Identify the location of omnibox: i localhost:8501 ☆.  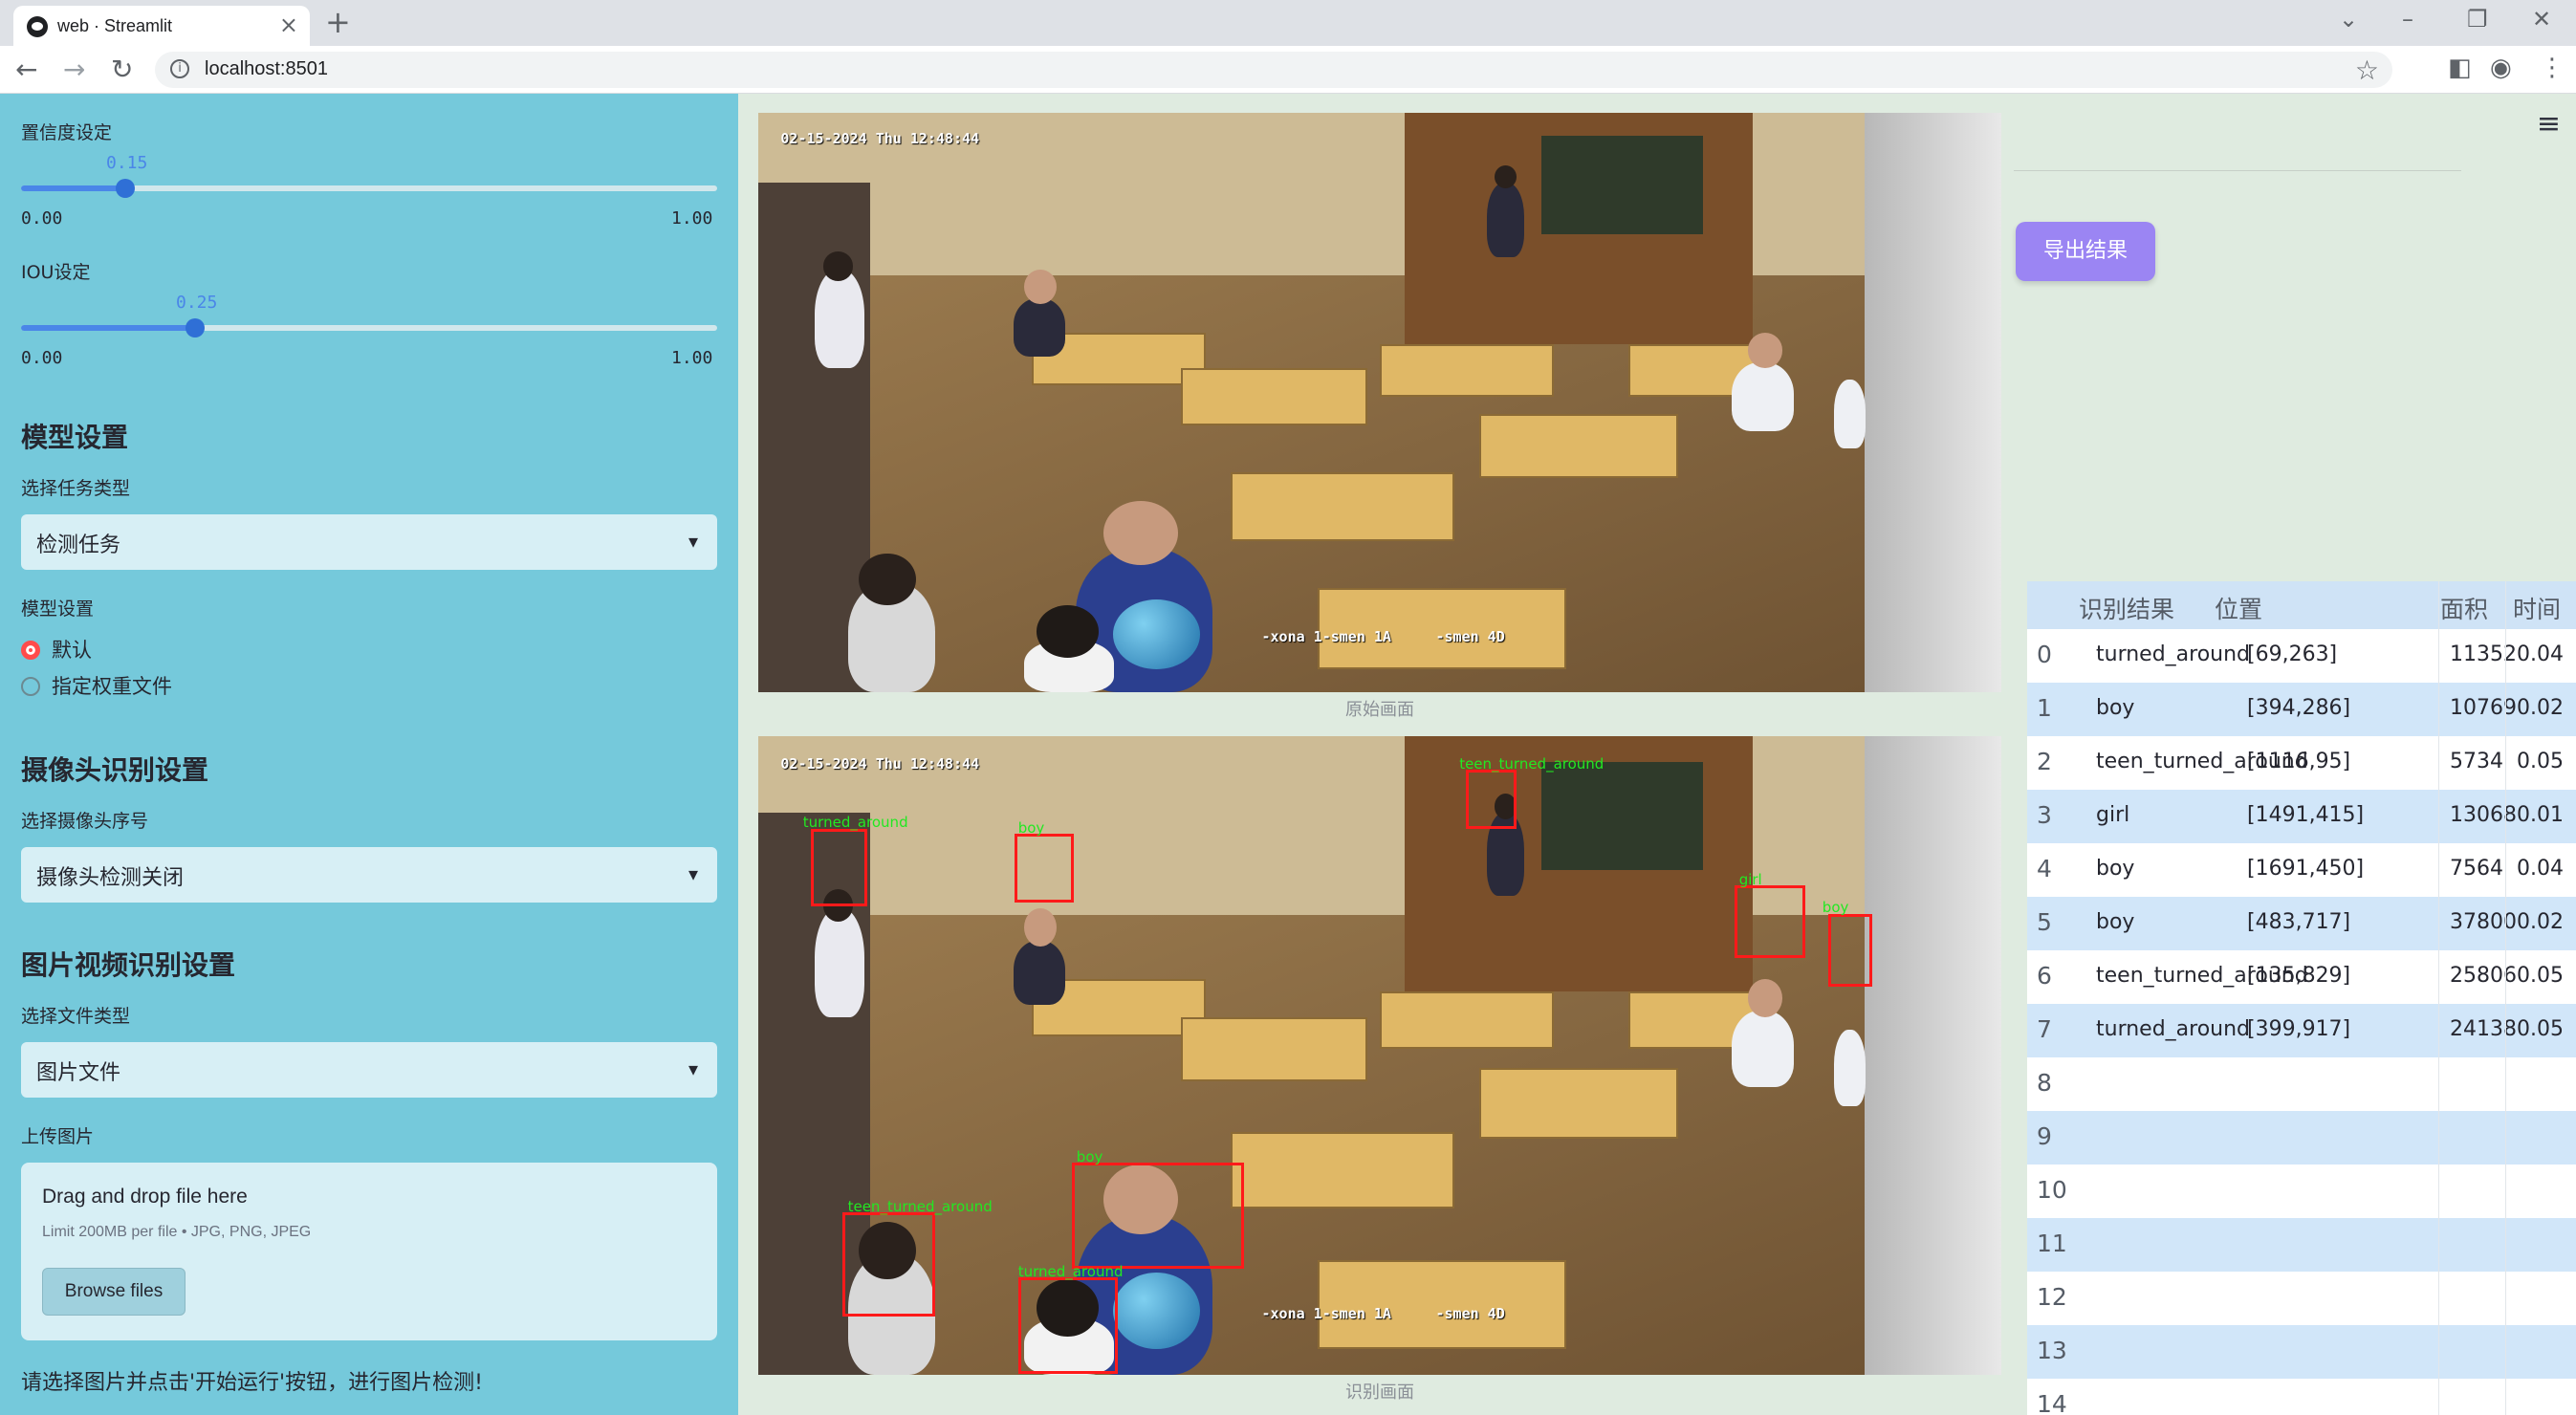
(1273, 70).